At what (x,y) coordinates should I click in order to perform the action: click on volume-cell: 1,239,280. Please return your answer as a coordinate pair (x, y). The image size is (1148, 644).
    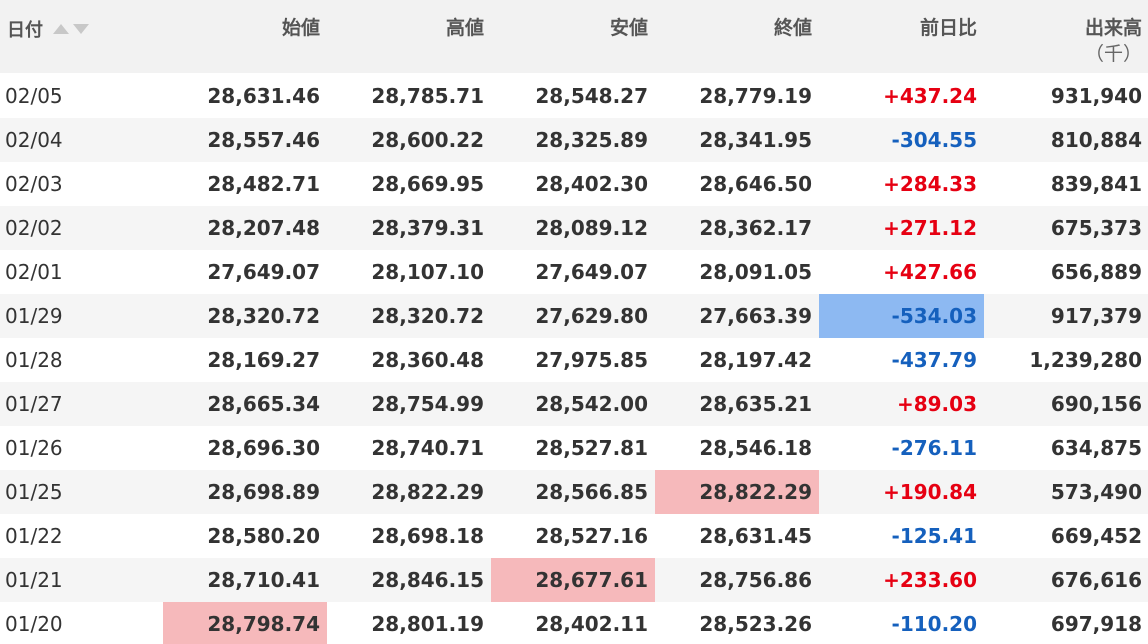
    Looking at the image, I should click on (1085, 360).